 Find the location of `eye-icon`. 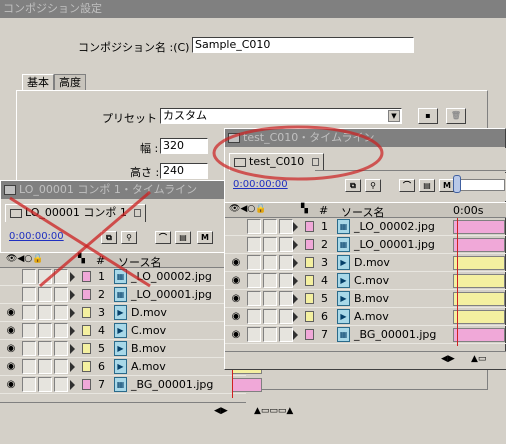

eye-icon is located at coordinates (236, 244).